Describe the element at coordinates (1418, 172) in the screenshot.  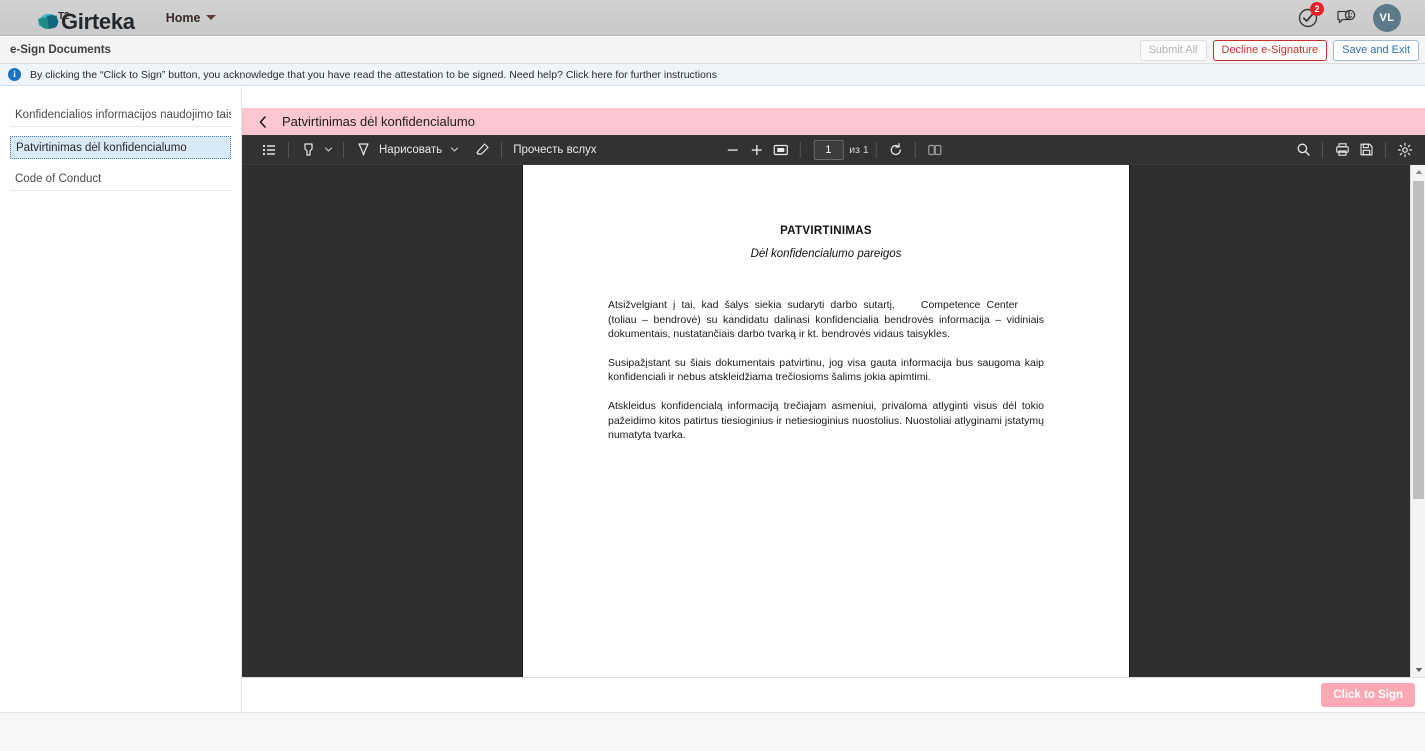
I see `scroll-up-arrow-icon` at that location.